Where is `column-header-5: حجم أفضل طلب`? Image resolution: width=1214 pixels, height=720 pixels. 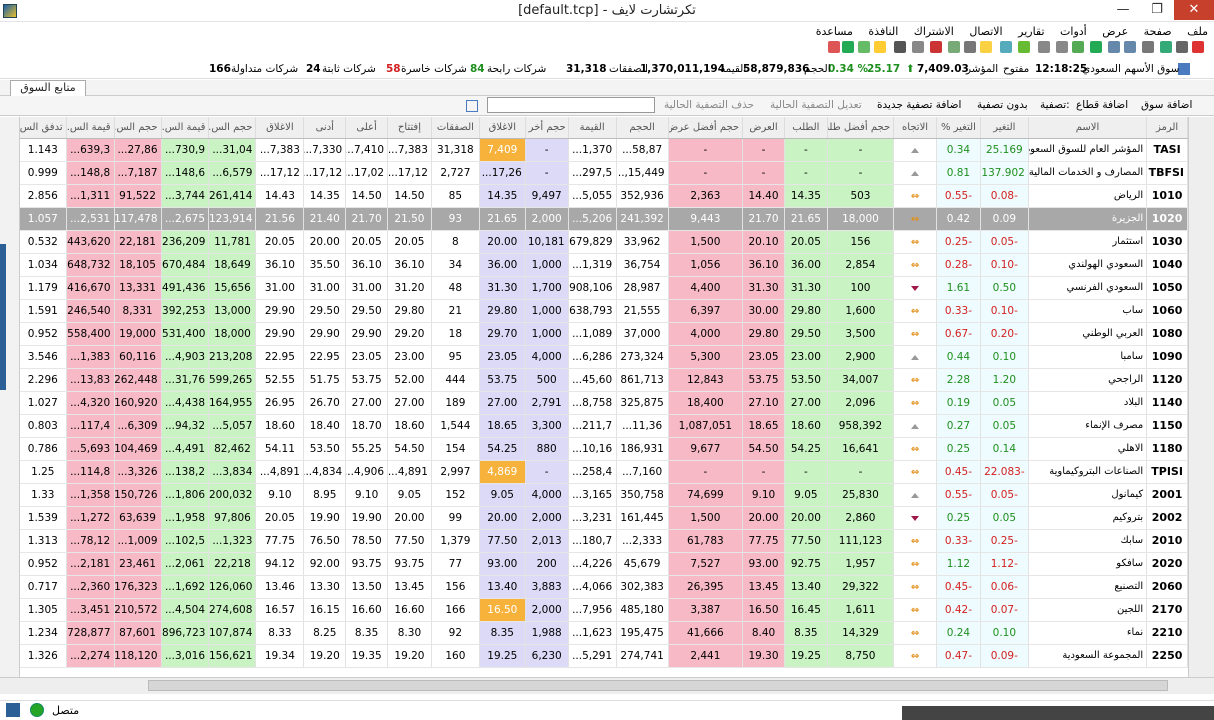
column-header-5: حجم أفضل طلب is located at coordinates (861, 128).